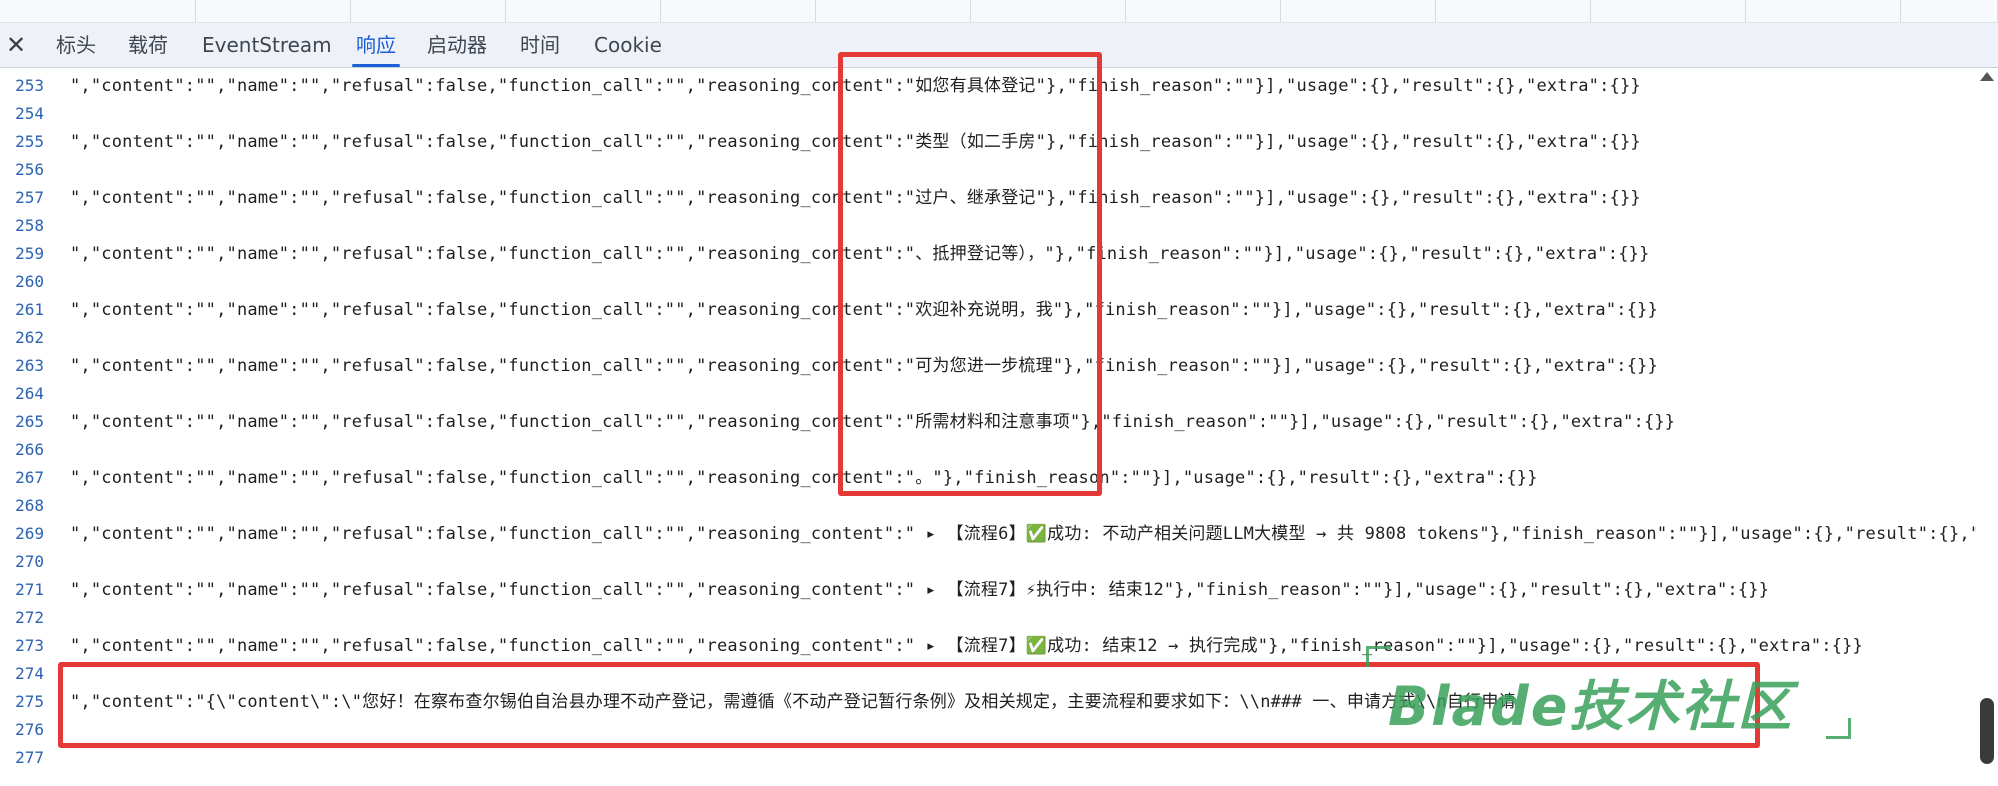 The height and width of the screenshot is (786, 1998). I want to click on line-number: 275, so click(29, 701).